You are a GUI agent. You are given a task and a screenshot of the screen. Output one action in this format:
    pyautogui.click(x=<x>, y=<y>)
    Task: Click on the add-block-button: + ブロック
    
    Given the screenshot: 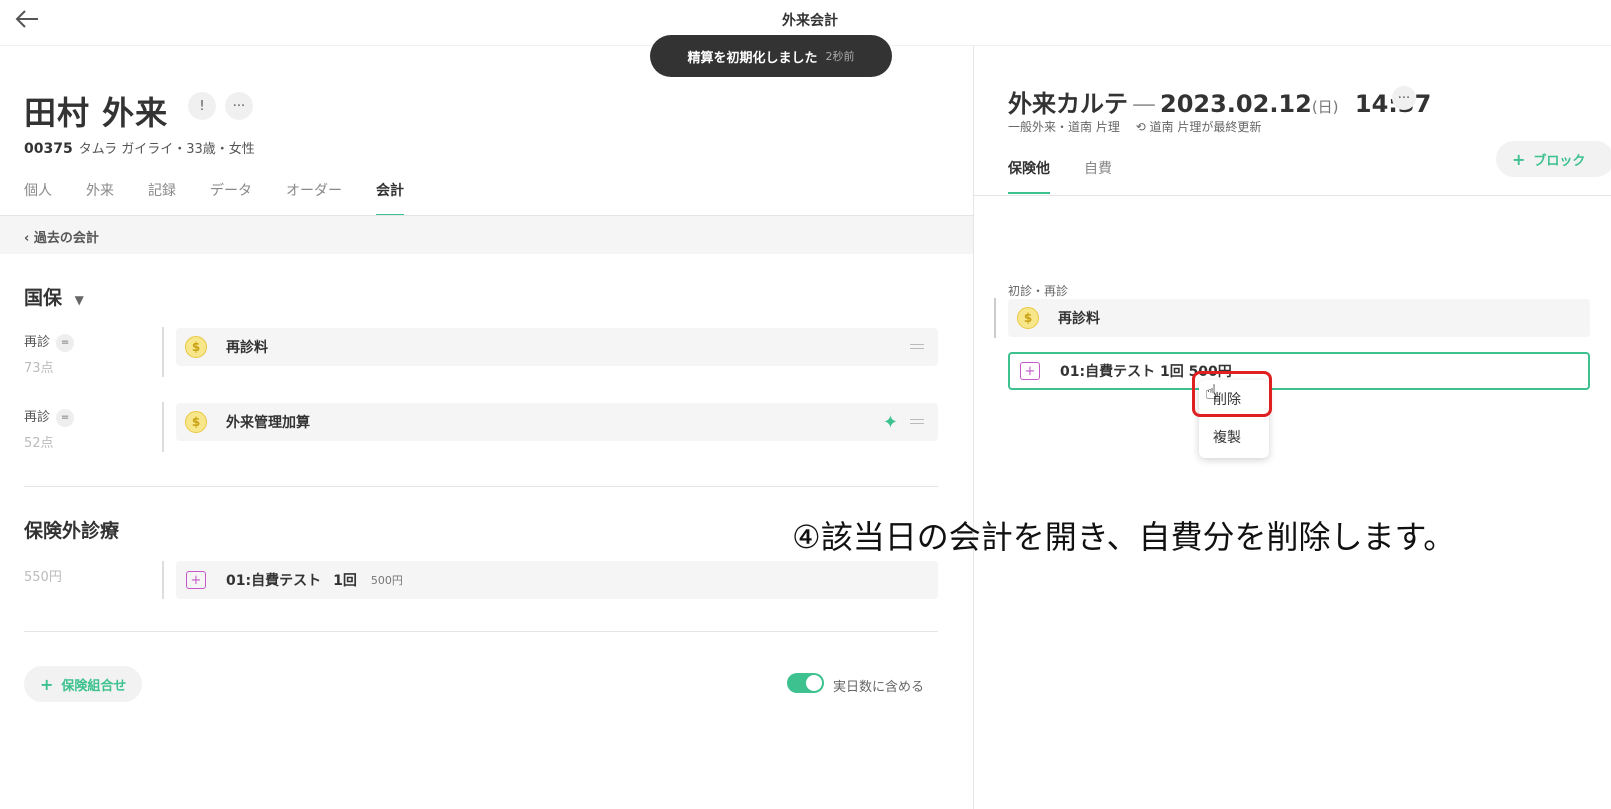 What is the action you would take?
    pyautogui.click(x=1553, y=159)
    